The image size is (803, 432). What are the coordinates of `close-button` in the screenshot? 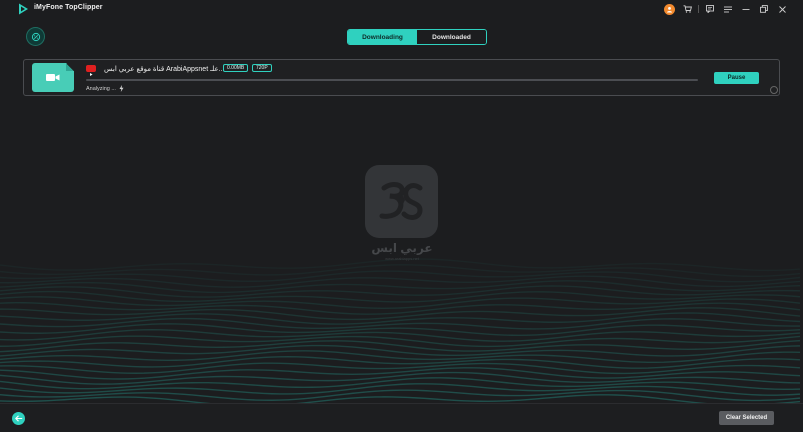 It's located at (782, 9).